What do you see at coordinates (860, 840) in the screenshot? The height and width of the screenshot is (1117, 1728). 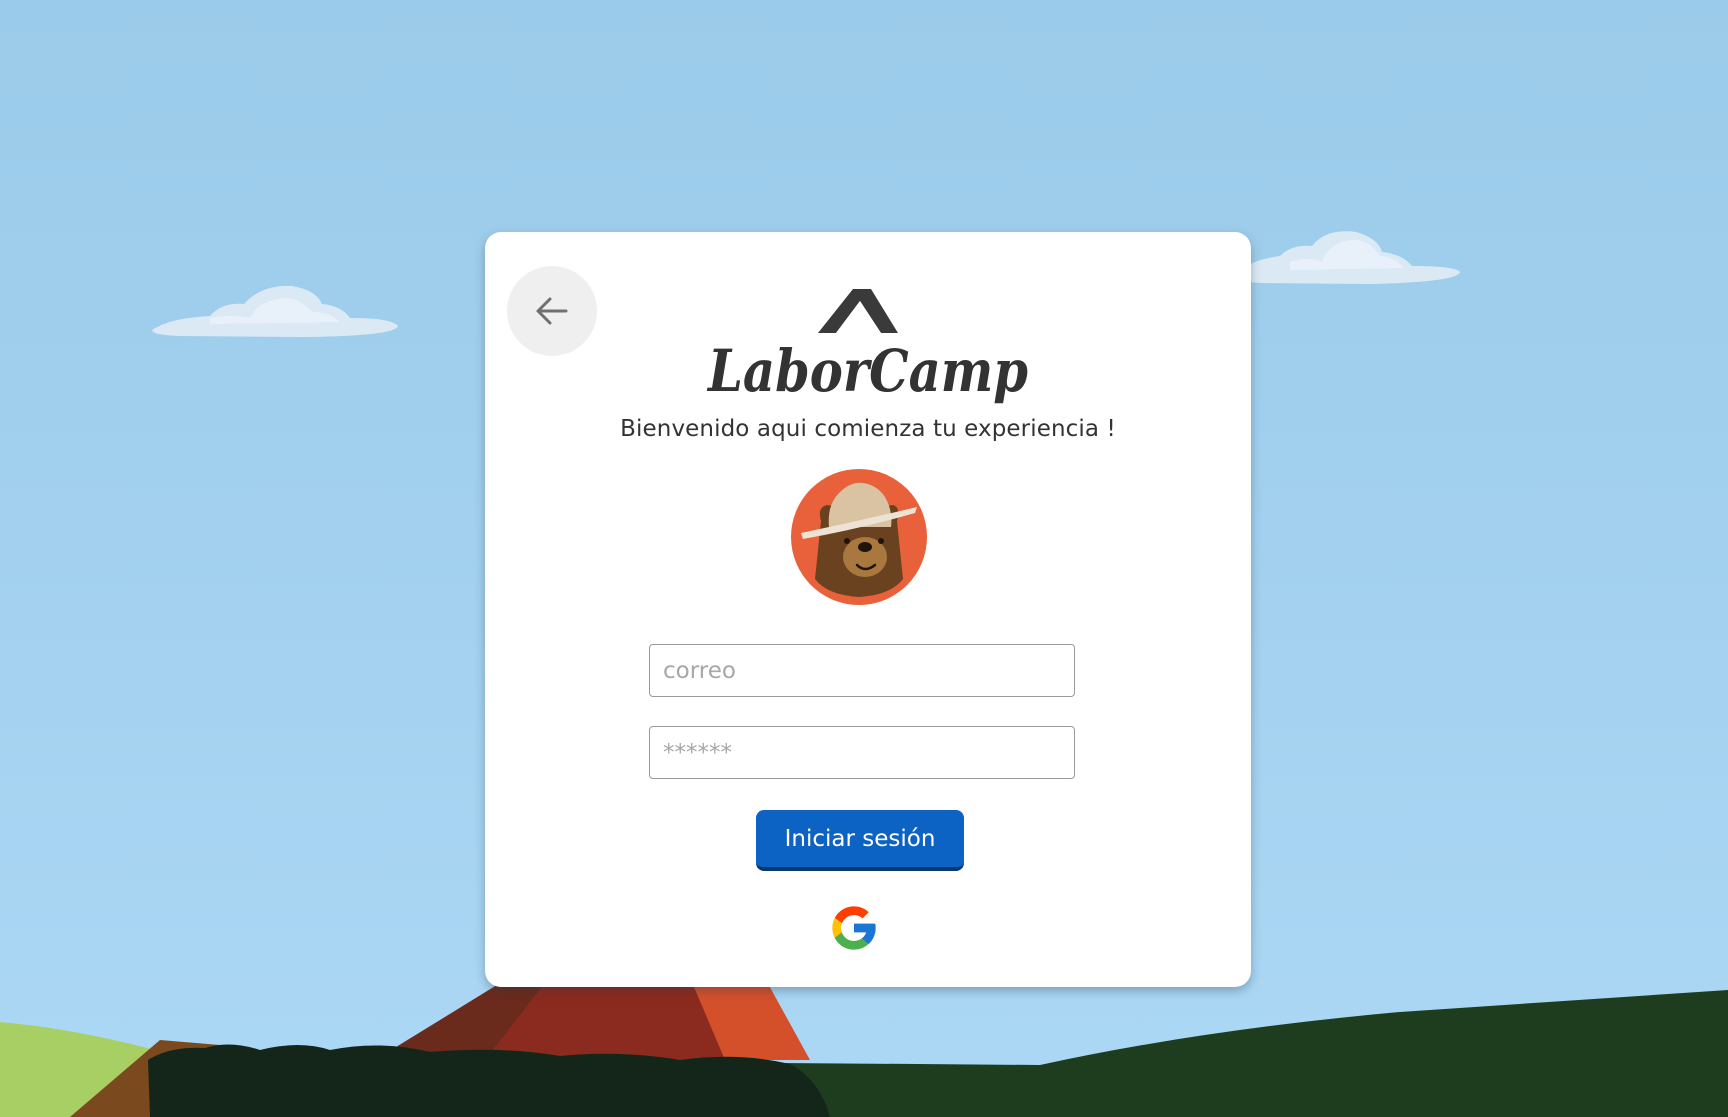 I see `login-button: Iniciar sesión` at bounding box center [860, 840].